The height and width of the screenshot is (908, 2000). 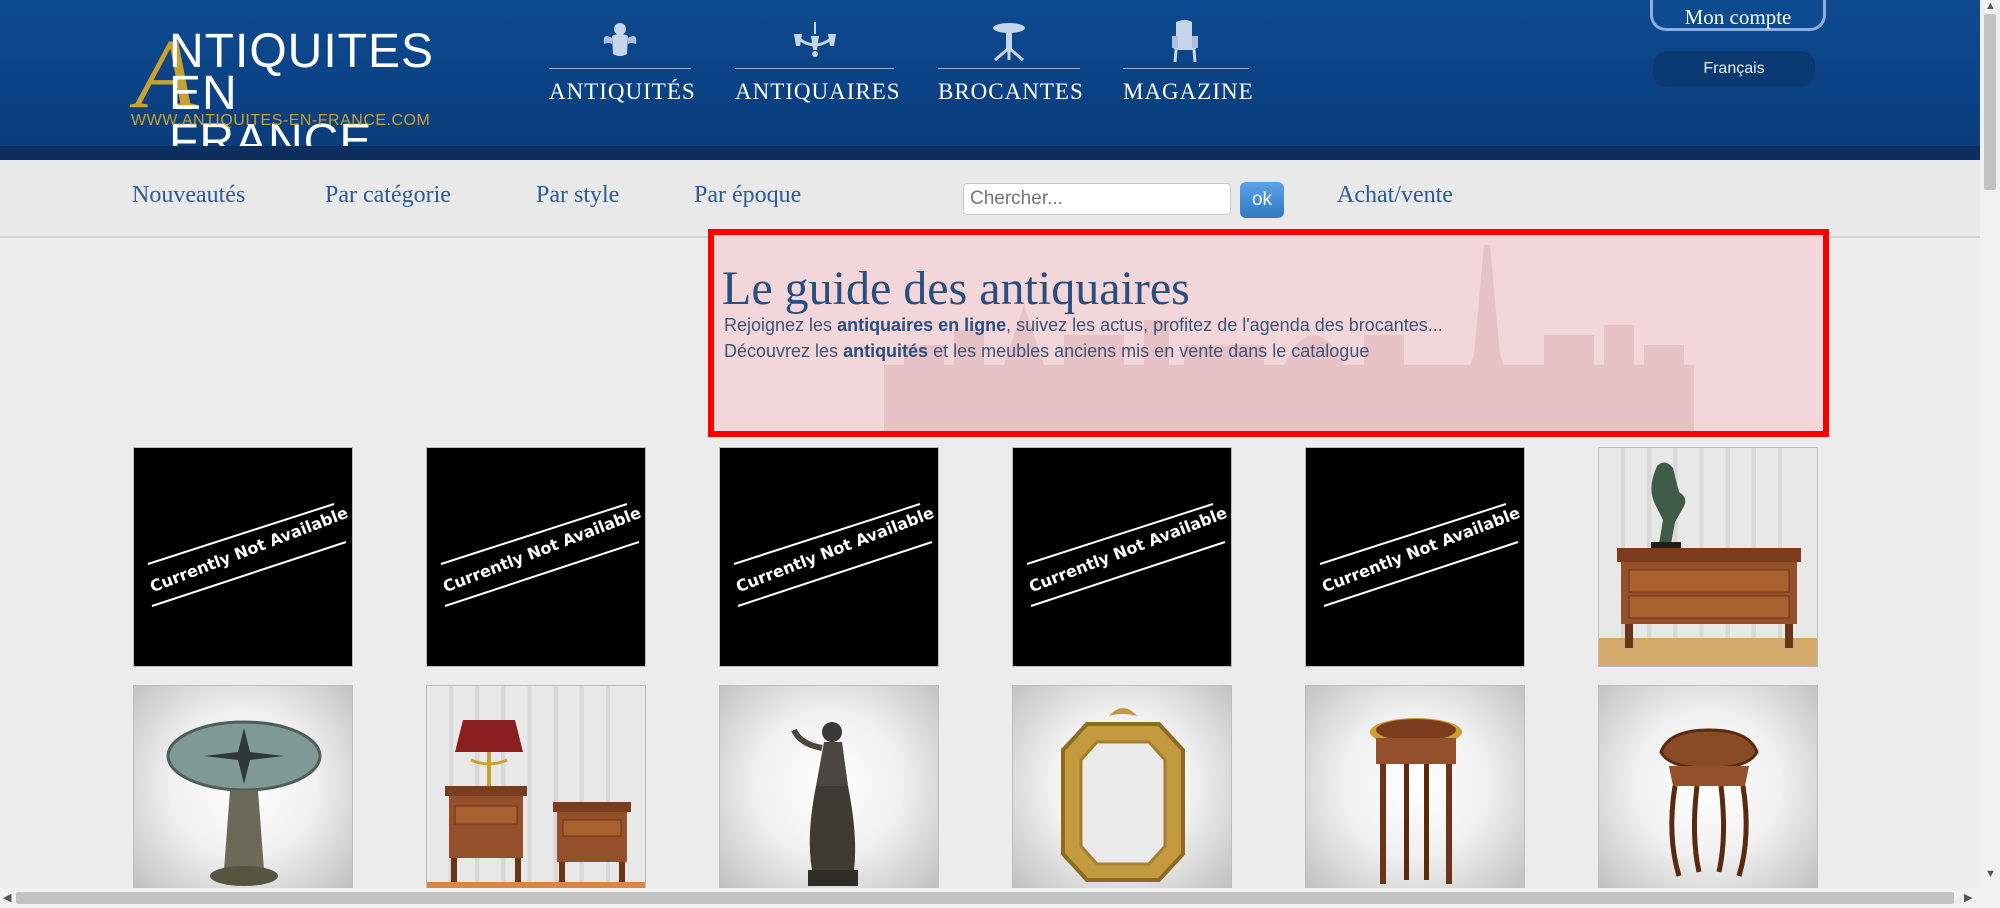 I want to click on subnav-nouveautes: Nouveautés, so click(x=188, y=195).